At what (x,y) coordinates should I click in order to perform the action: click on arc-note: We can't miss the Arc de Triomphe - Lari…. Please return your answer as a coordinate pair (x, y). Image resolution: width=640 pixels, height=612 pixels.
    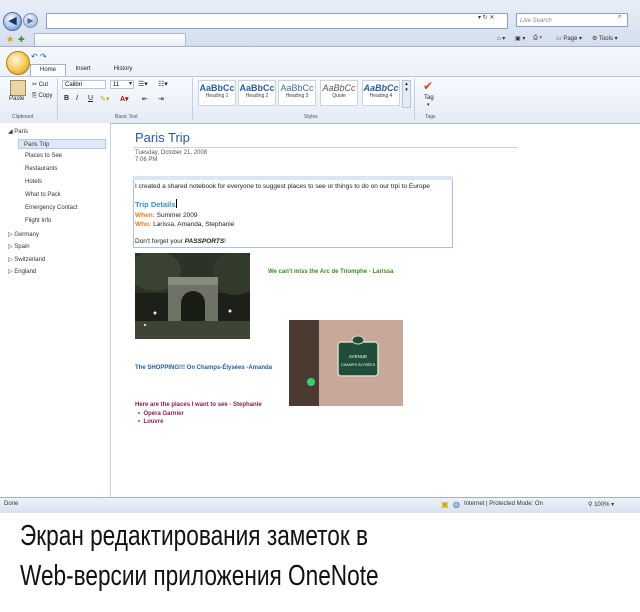
    Looking at the image, I should click on (330, 272).